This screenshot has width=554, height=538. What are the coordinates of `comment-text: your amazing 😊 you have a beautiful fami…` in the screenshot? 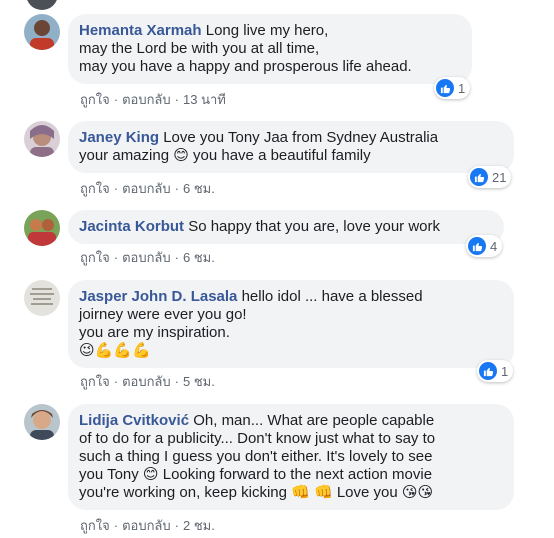 It's located at (225, 155).